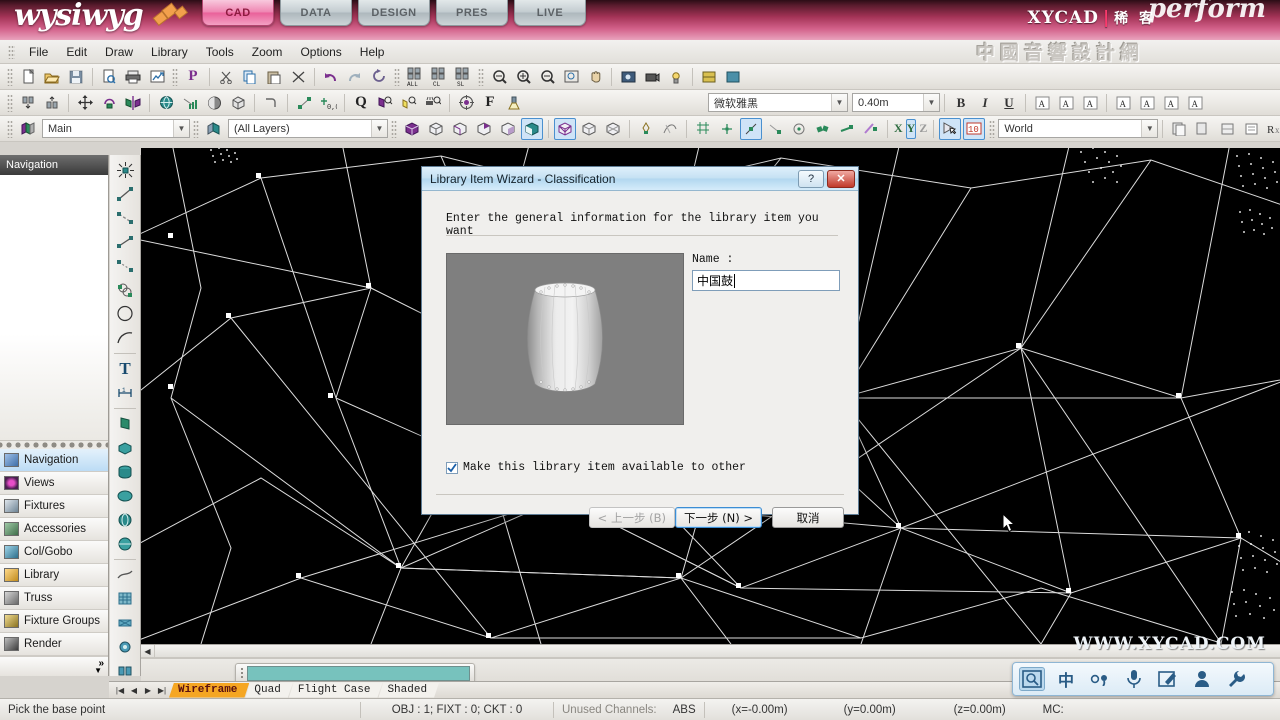 The width and height of the screenshot is (1280, 720). What do you see at coordinates (54, 552) in the screenshot?
I see `sidebar-item-colgobo: Col/Gobo` at bounding box center [54, 552].